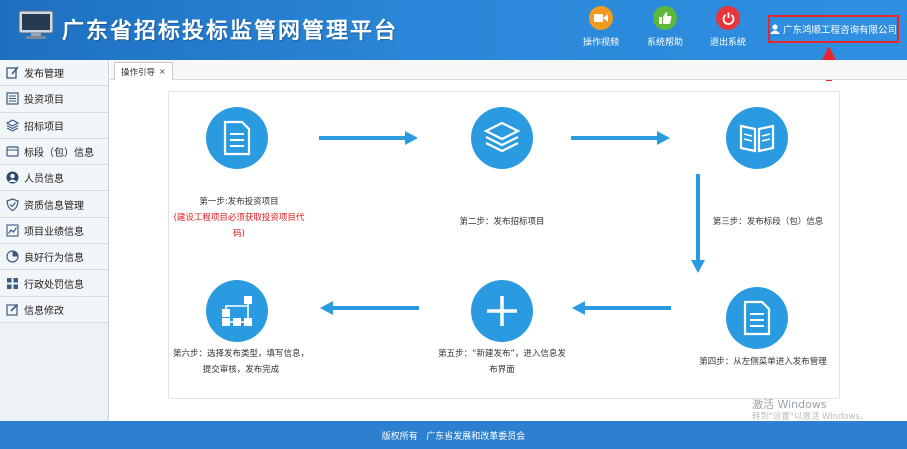 Image resolution: width=907 pixels, height=449 pixels. What do you see at coordinates (54, 231) in the screenshot?
I see `sidebar-item-project-performance: 项目业绩信息` at bounding box center [54, 231].